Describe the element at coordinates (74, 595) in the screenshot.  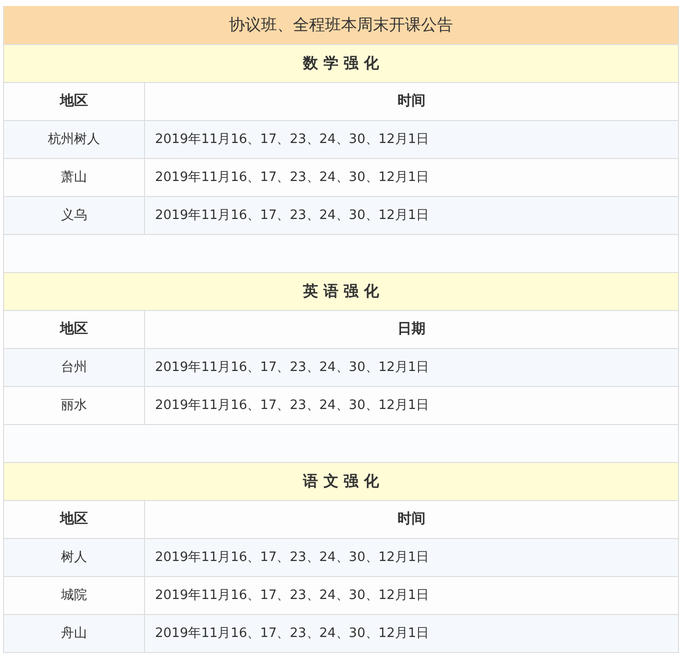
I see `table-cell: 城院` at that location.